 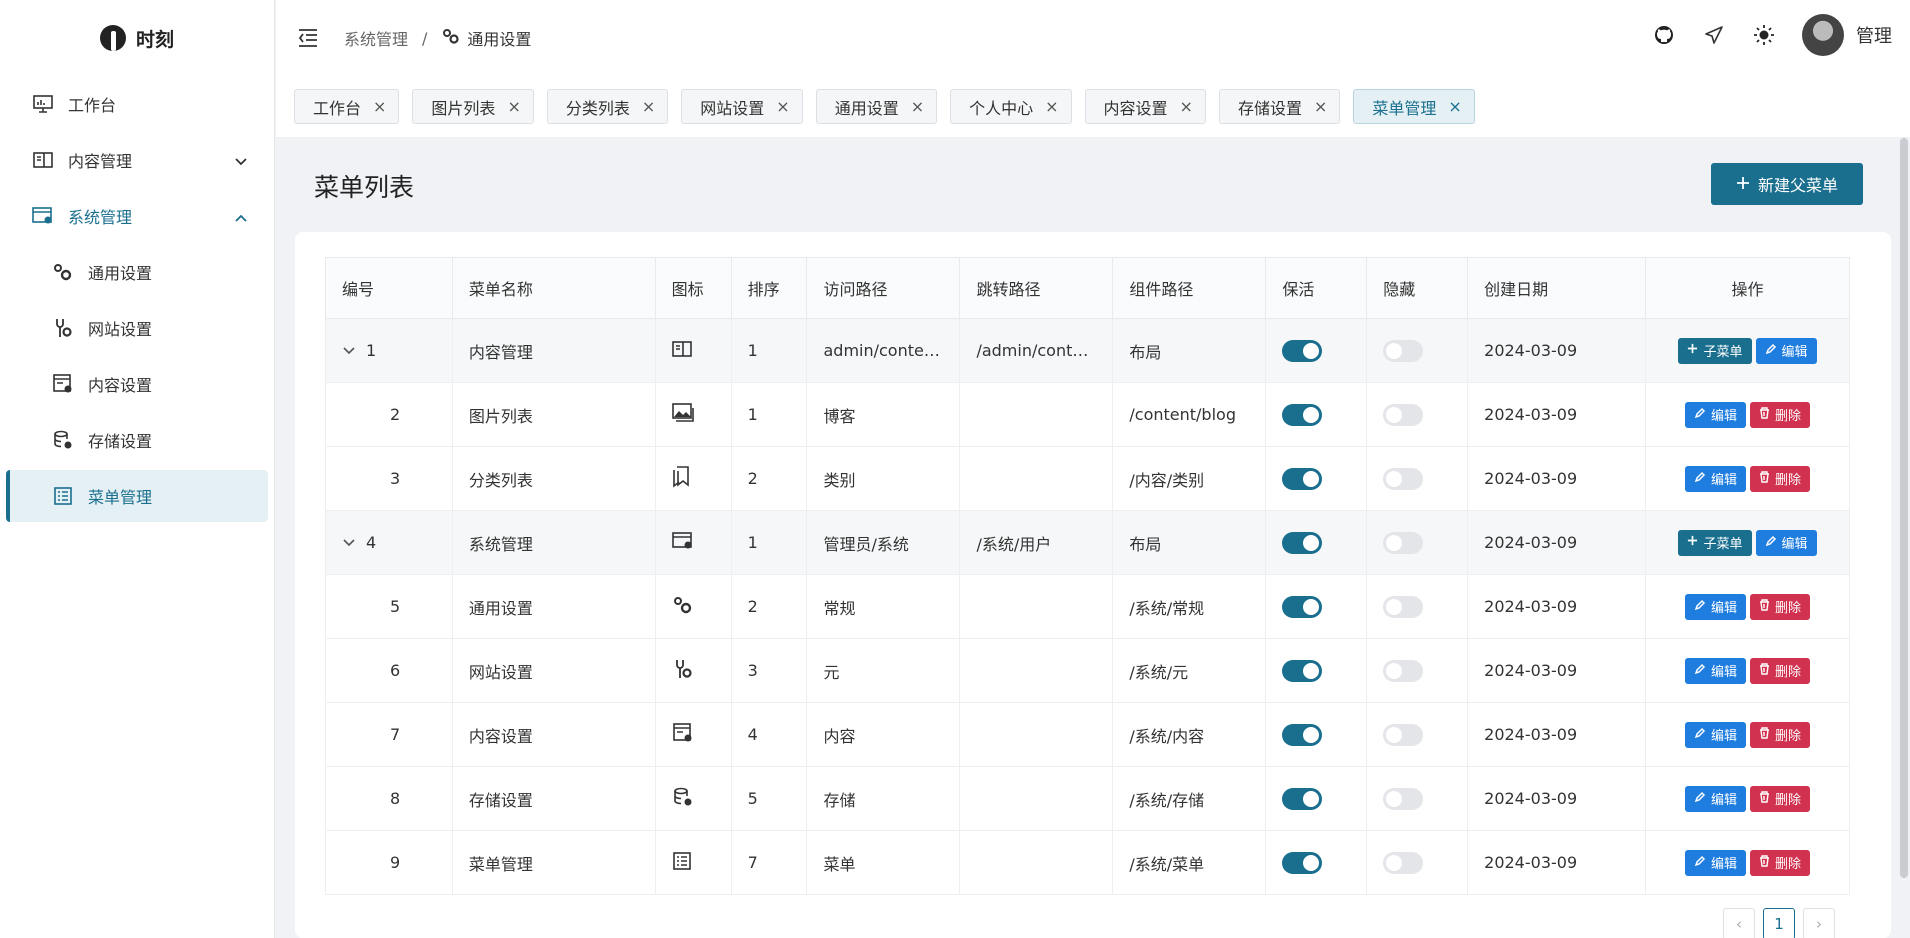 What do you see at coordinates (1011, 106) in the screenshot?
I see `tab-profile: 个人中心 ×` at bounding box center [1011, 106].